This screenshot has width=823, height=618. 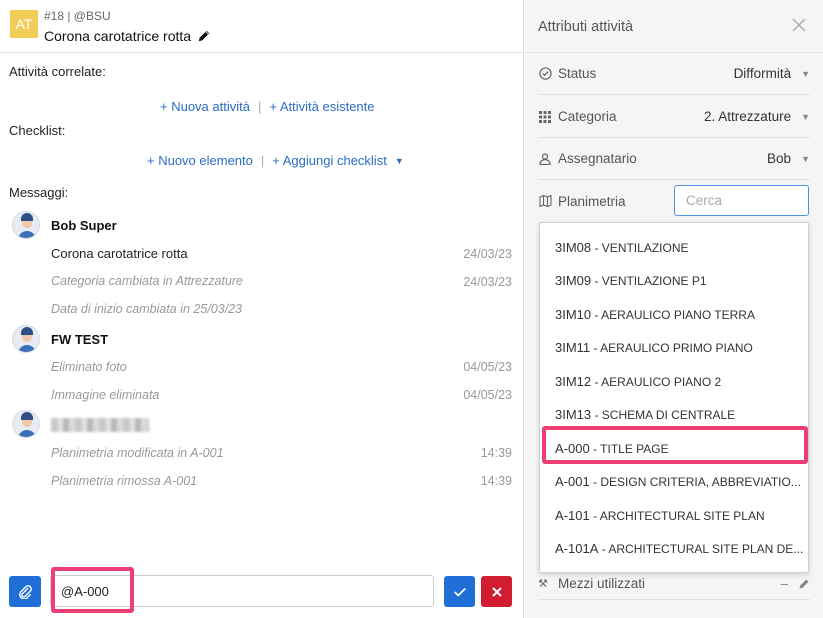 I want to click on message-text: Corona carotatrice rotta, so click(x=119, y=253).